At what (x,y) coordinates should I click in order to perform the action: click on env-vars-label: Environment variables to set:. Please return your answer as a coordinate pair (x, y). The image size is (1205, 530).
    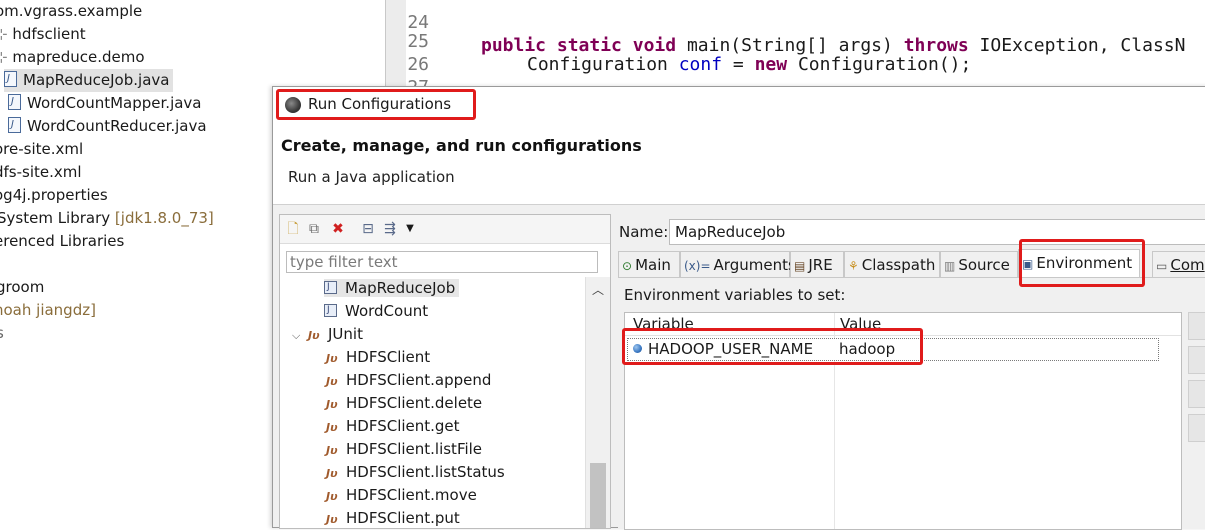
    Looking at the image, I should click on (735, 295).